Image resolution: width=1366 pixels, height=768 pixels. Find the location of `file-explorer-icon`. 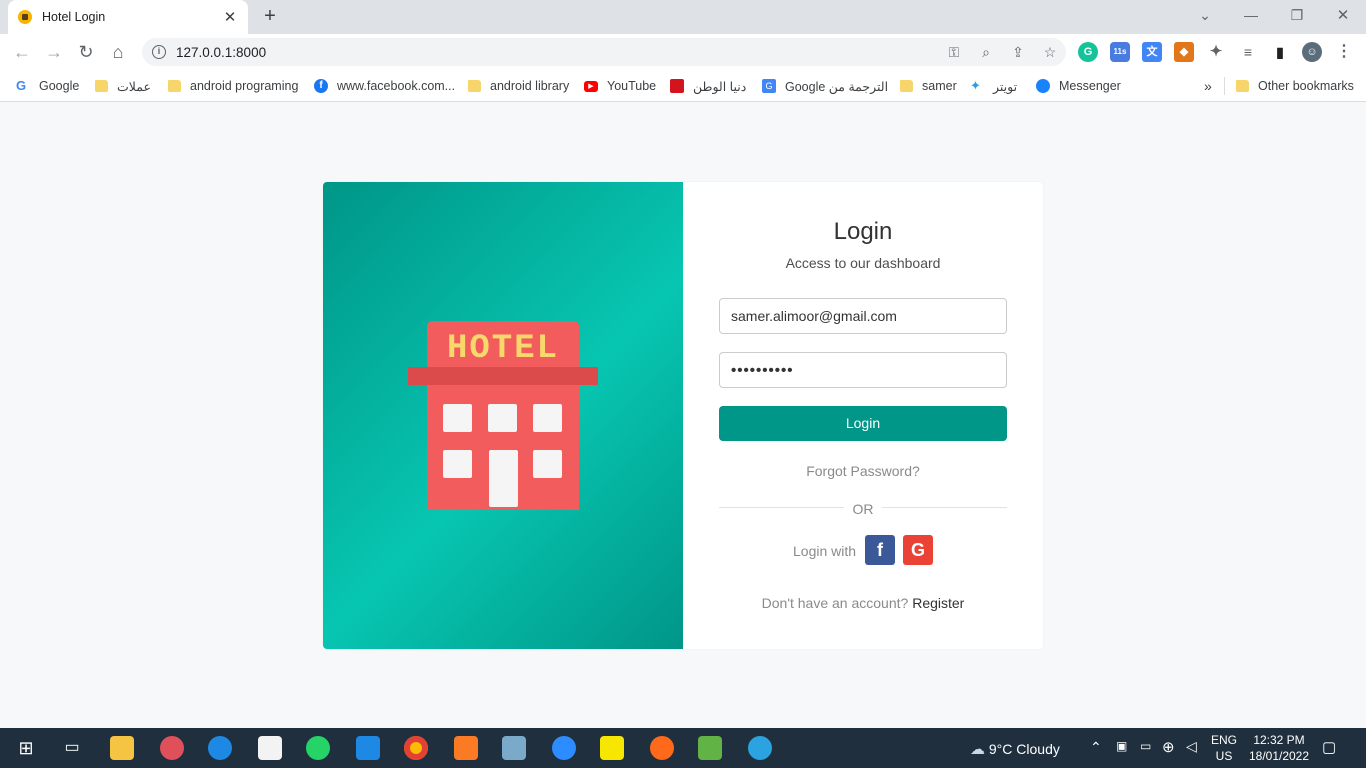

file-explorer-icon is located at coordinates (122, 748).